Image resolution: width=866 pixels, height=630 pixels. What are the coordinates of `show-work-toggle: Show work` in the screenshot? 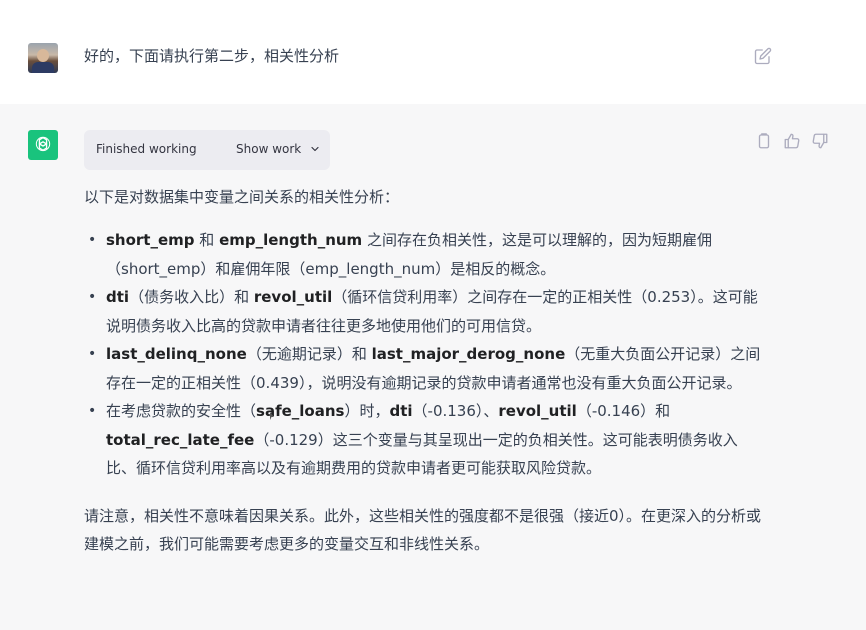 It's located at (278, 149).